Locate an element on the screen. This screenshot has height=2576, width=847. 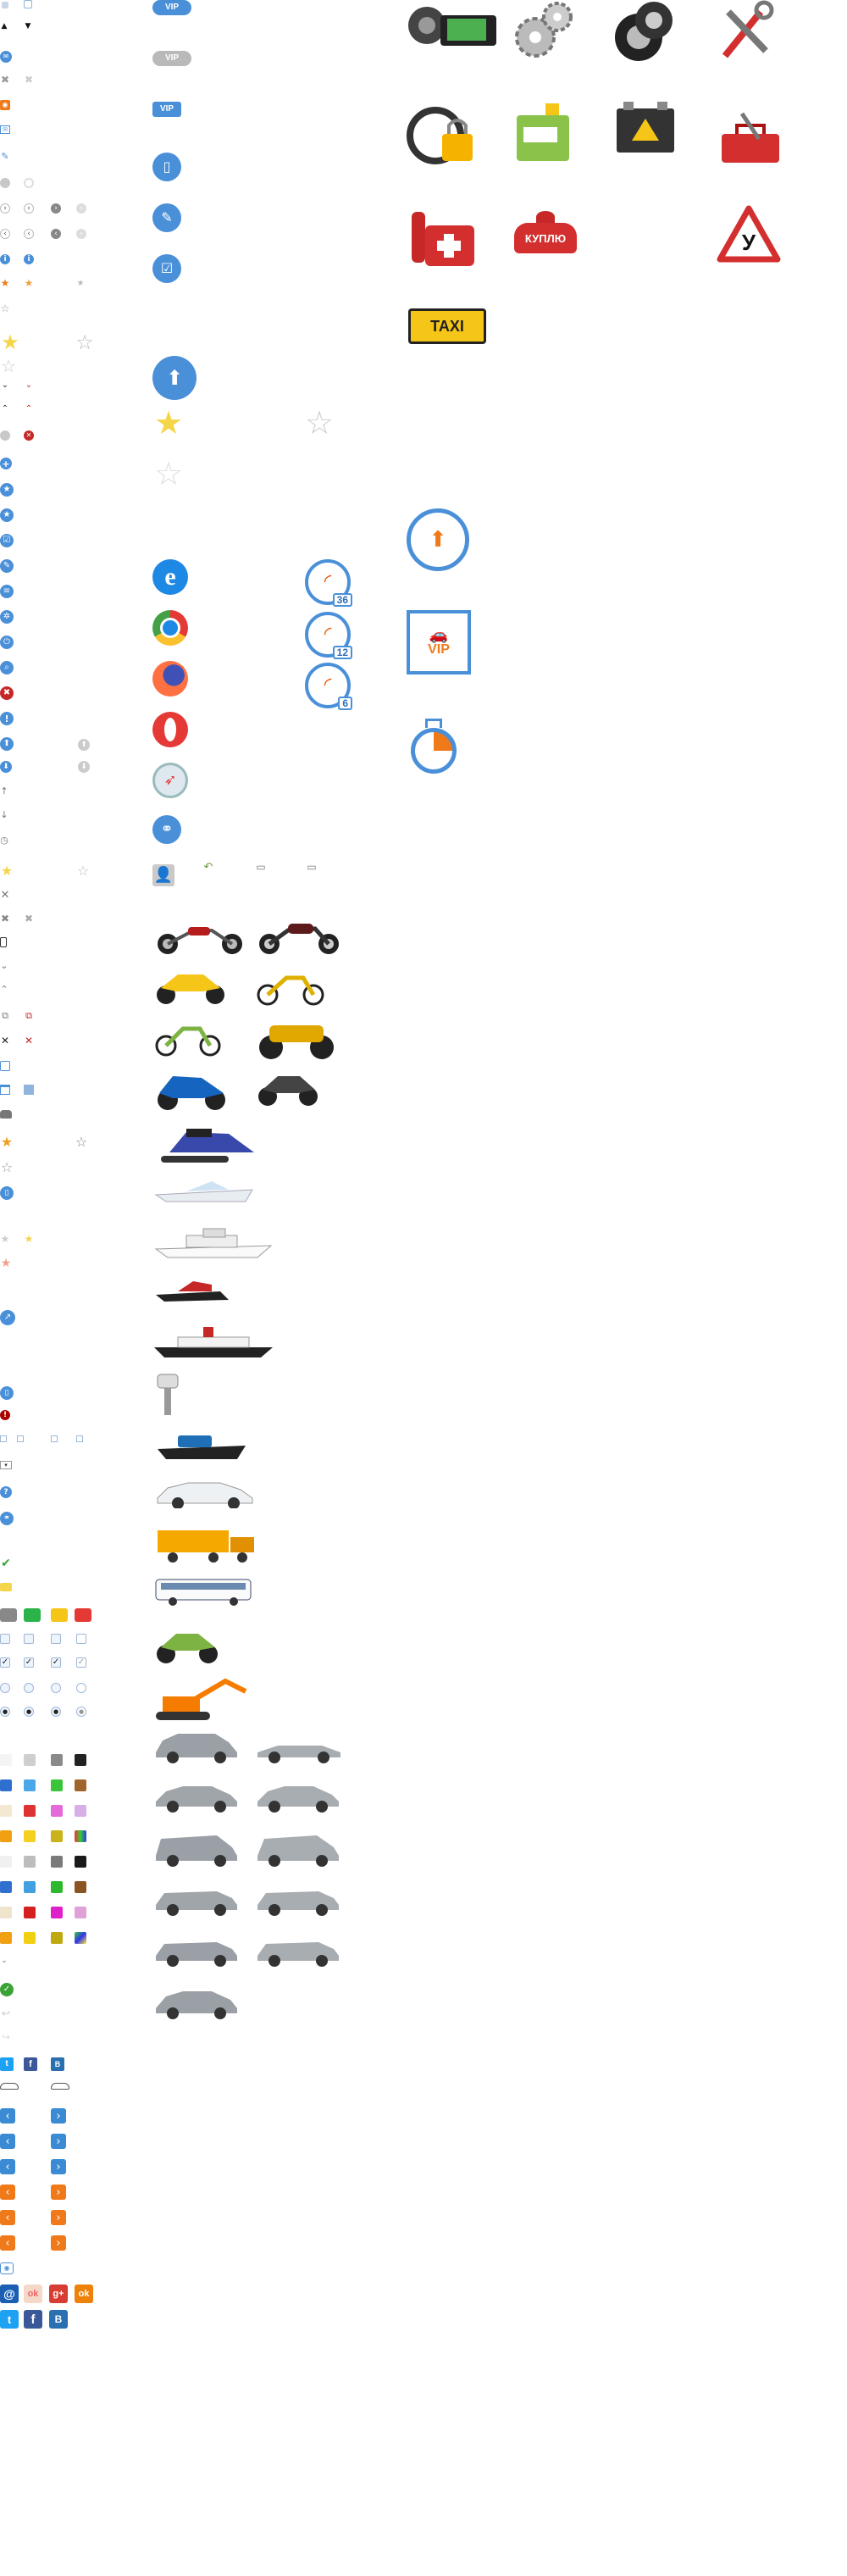
swatch-orange is located at coordinates (6, 1836).